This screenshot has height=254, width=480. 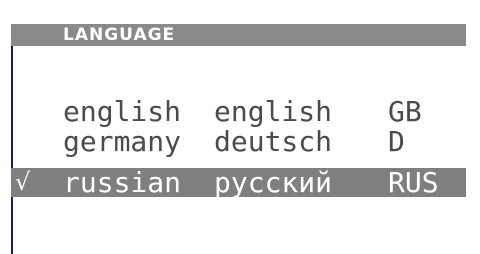 I want to click on language-item-germany: germany deutsch D, so click(x=238, y=141).